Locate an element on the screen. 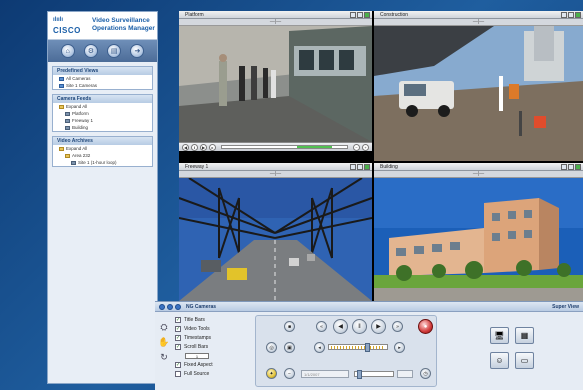  layout-people-button: ☺ is located at coordinates (499, 360).